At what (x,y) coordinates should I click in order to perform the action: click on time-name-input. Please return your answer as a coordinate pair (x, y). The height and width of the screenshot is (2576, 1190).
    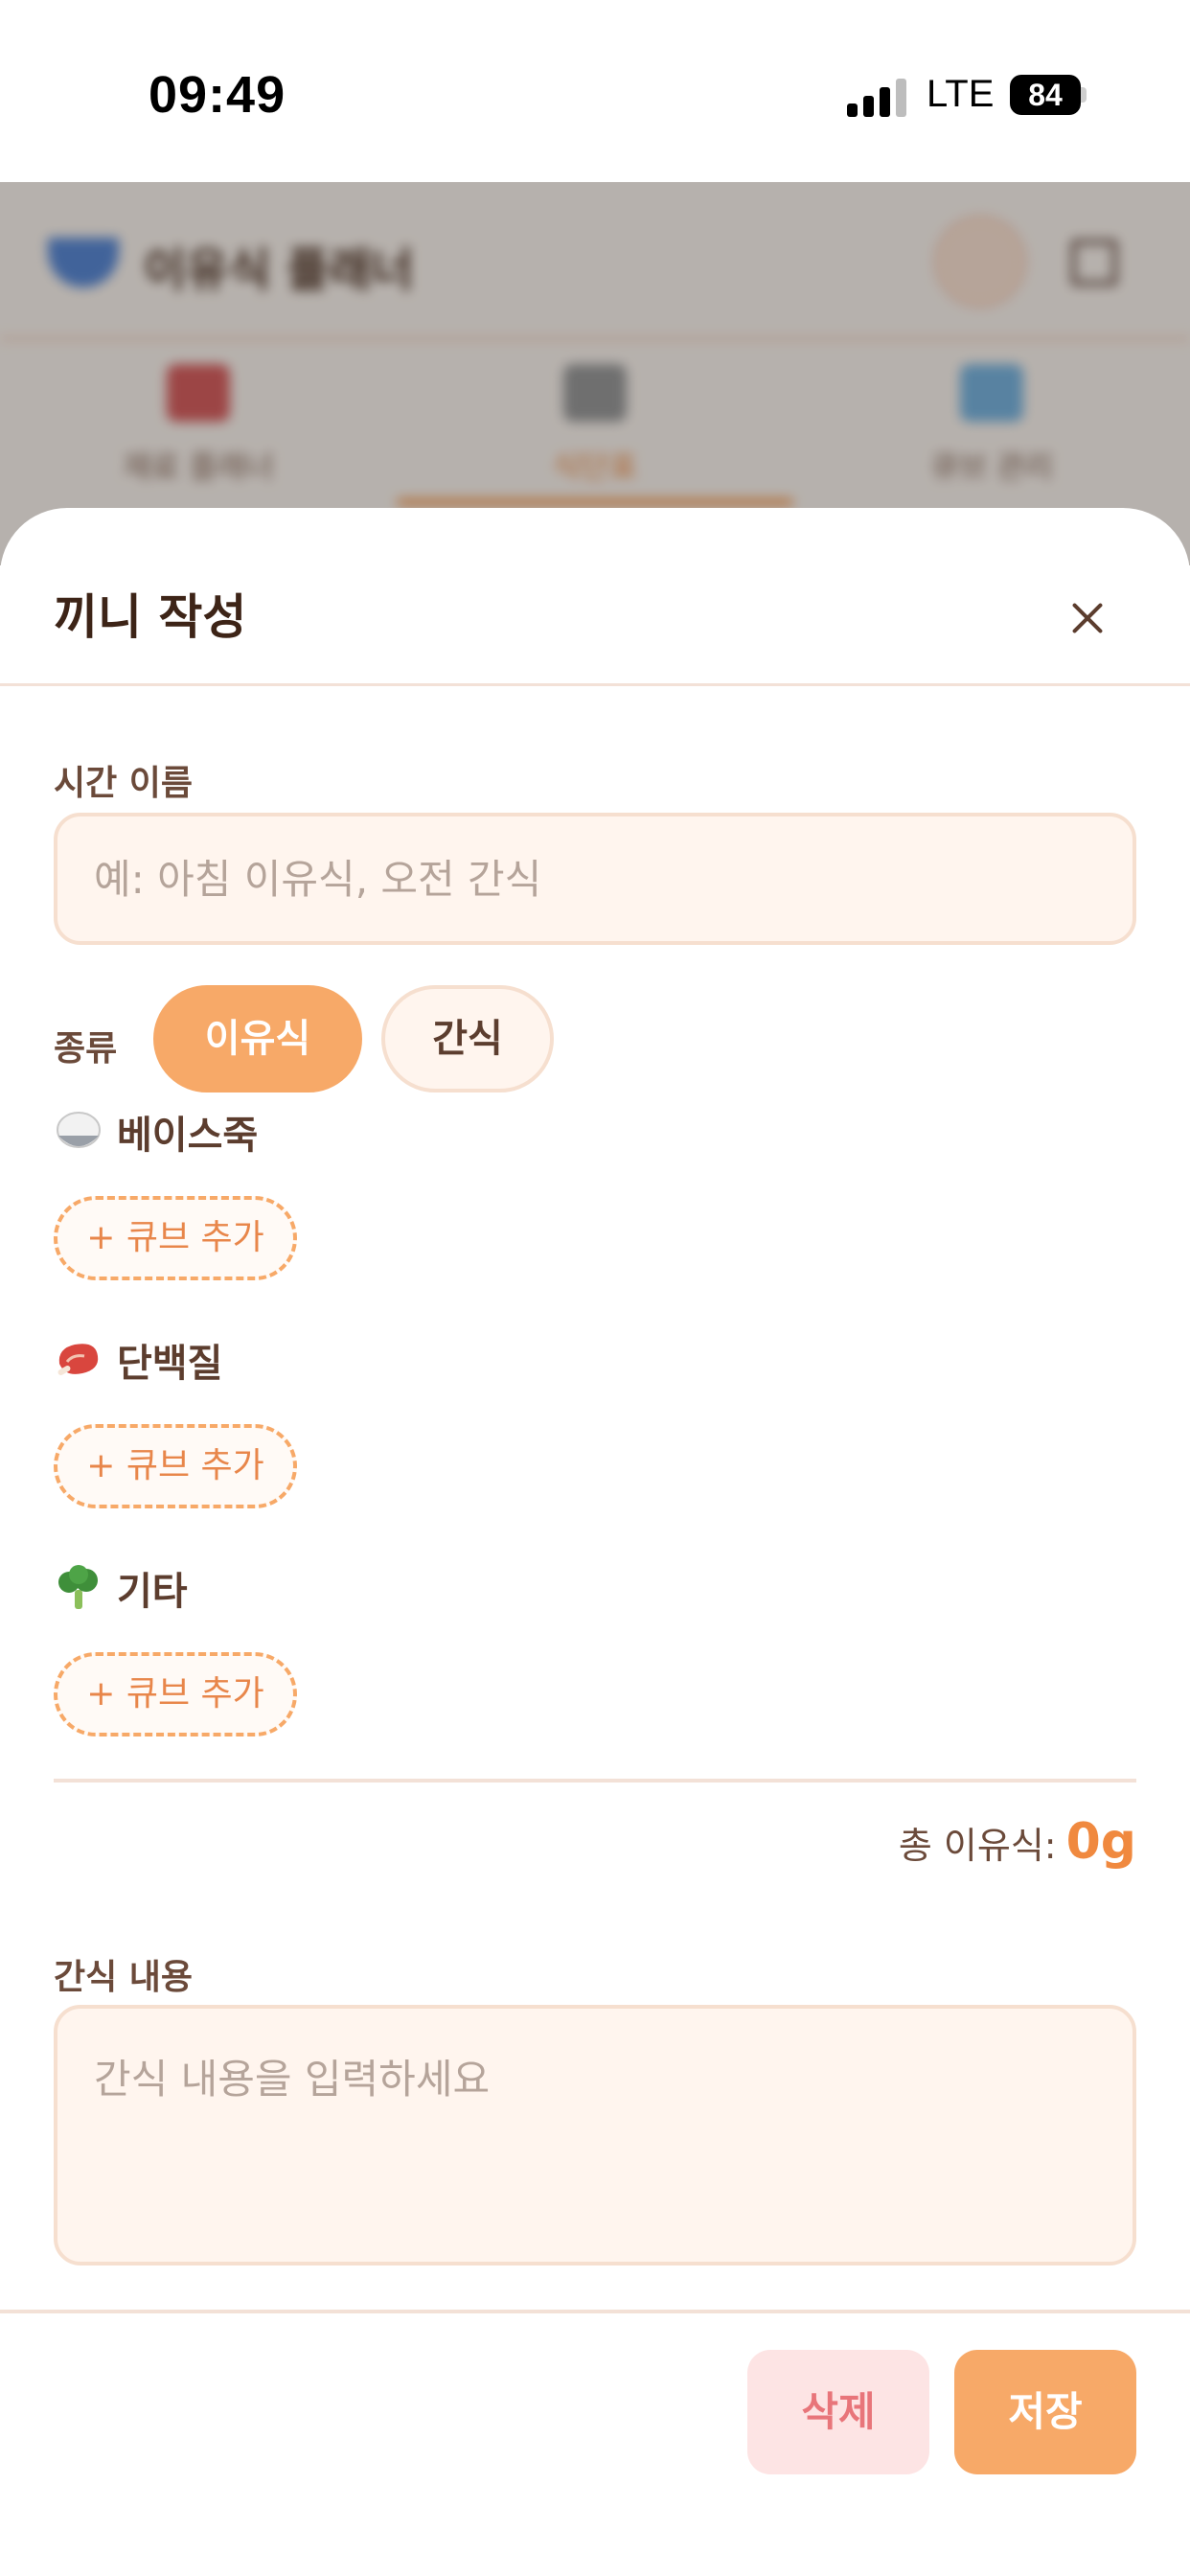
    Looking at the image, I should click on (595, 879).